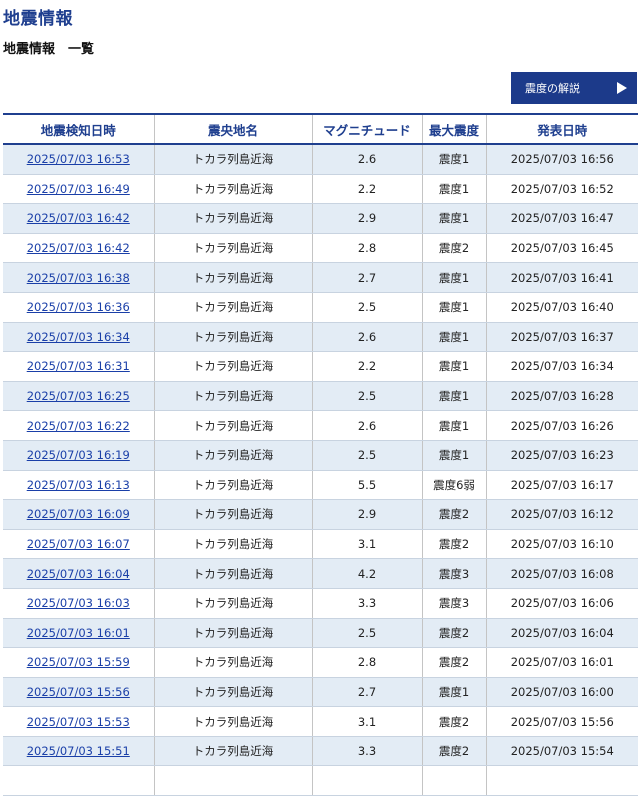 The width and height of the screenshot is (640, 796). I want to click on cell-magnitude: 2.6, so click(367, 337).